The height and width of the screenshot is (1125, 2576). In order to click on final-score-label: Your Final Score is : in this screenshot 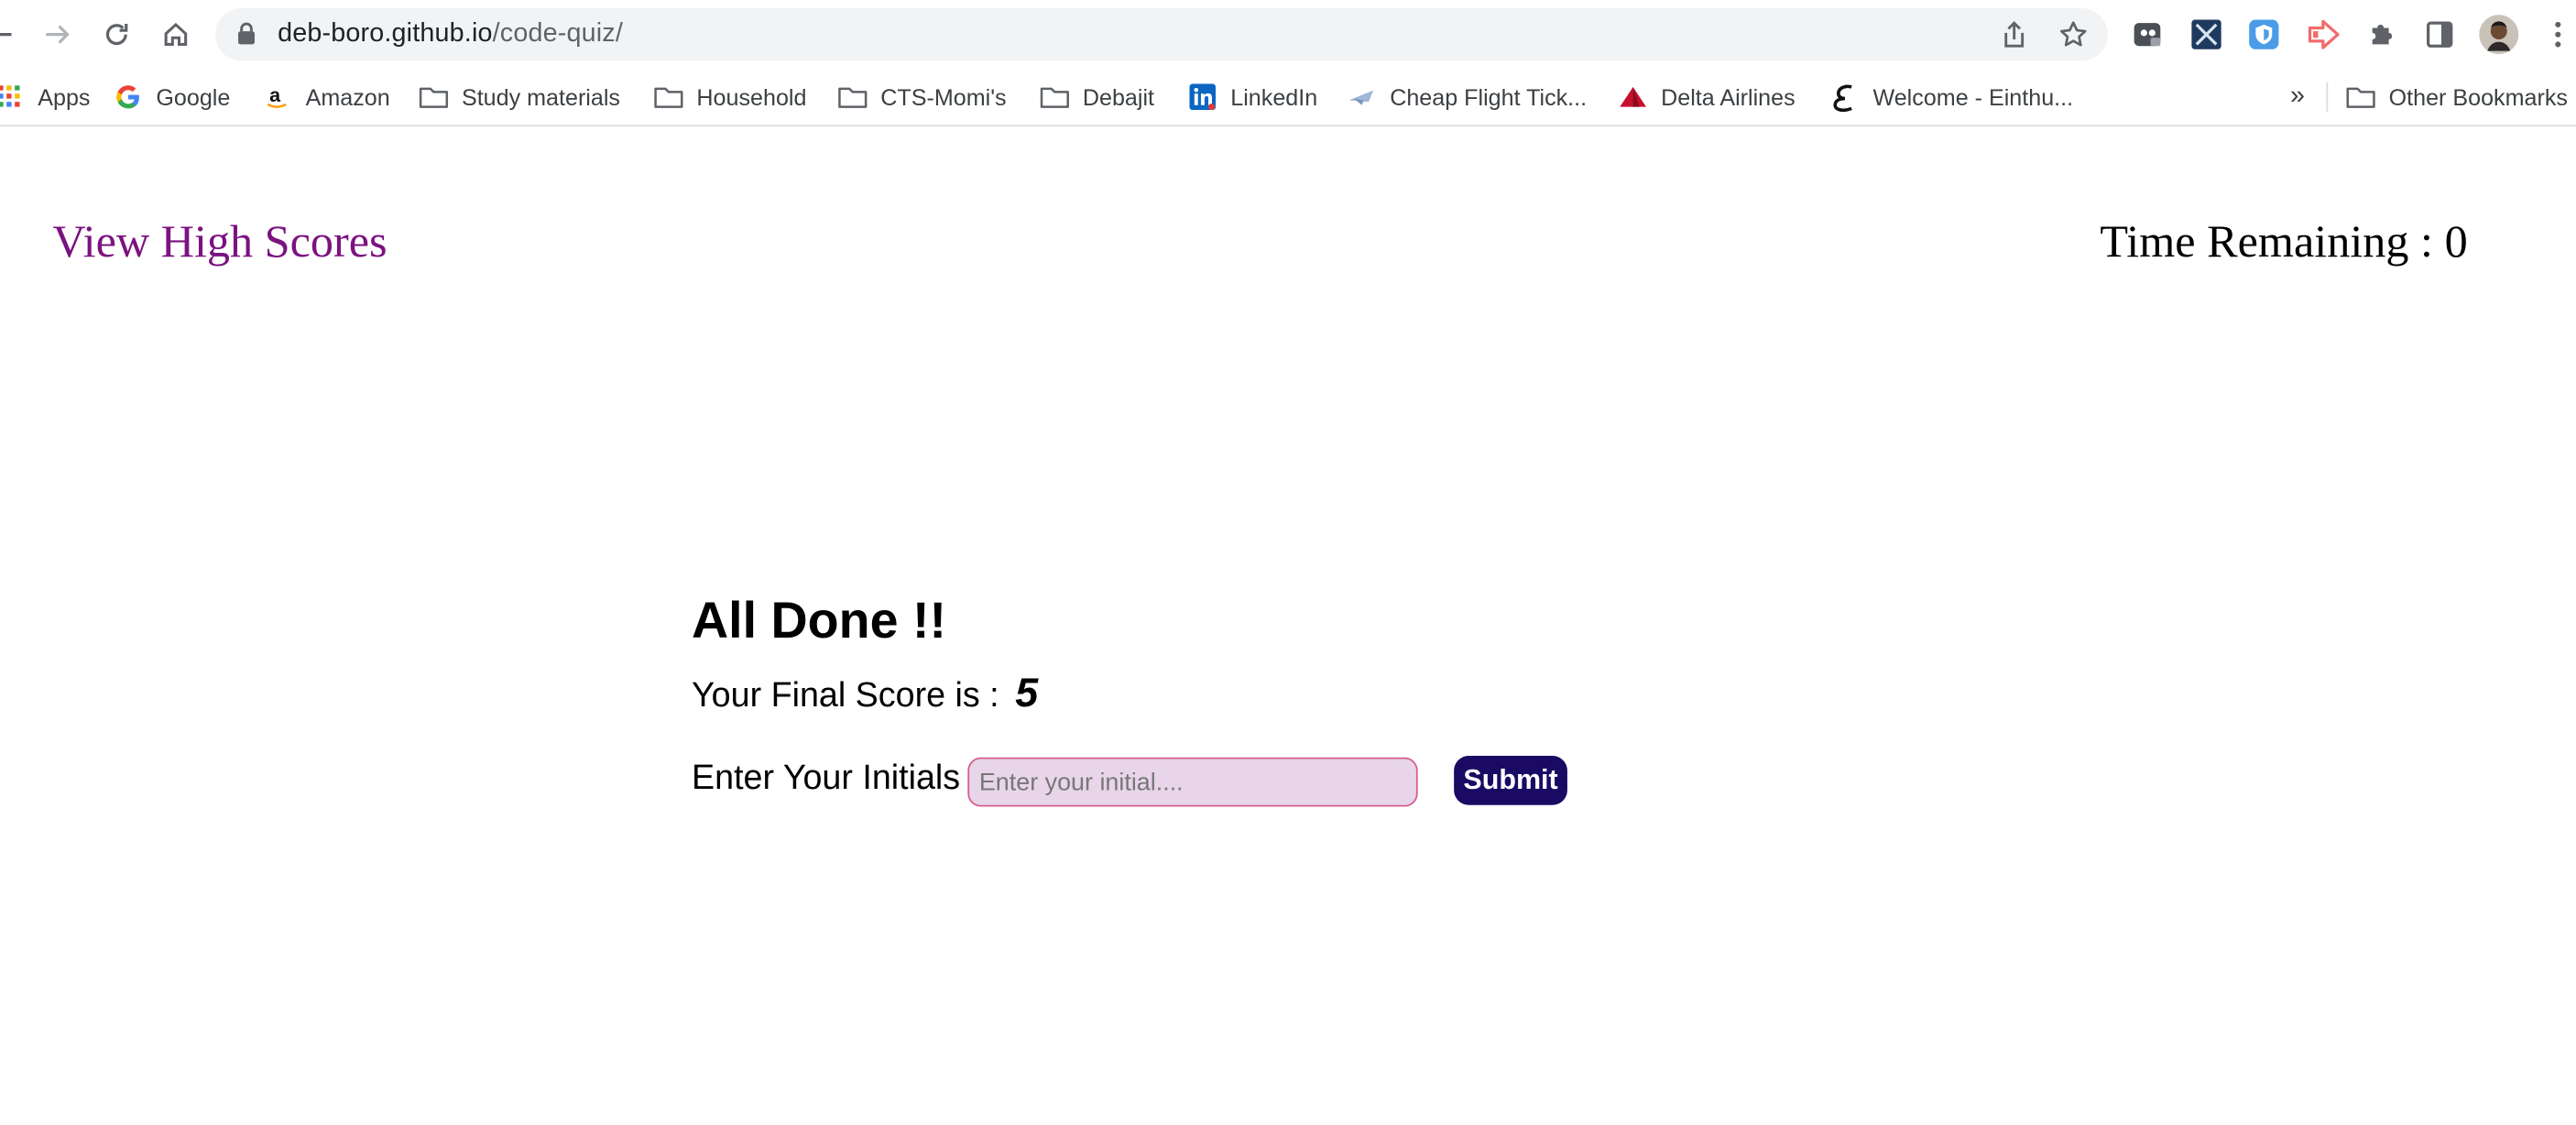, I will do `click(851, 695)`.